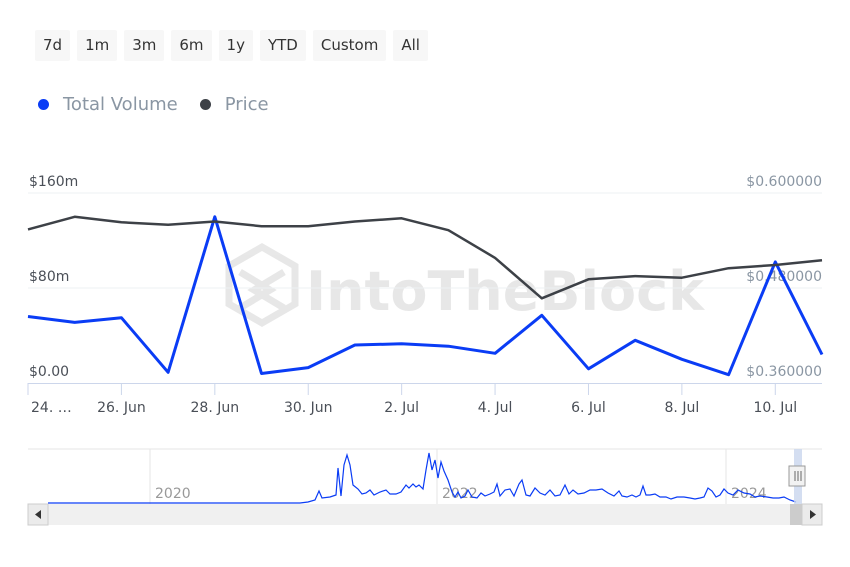 The width and height of the screenshot is (850, 567). I want to click on watermark-text: IntoTheBlock, so click(505, 291).